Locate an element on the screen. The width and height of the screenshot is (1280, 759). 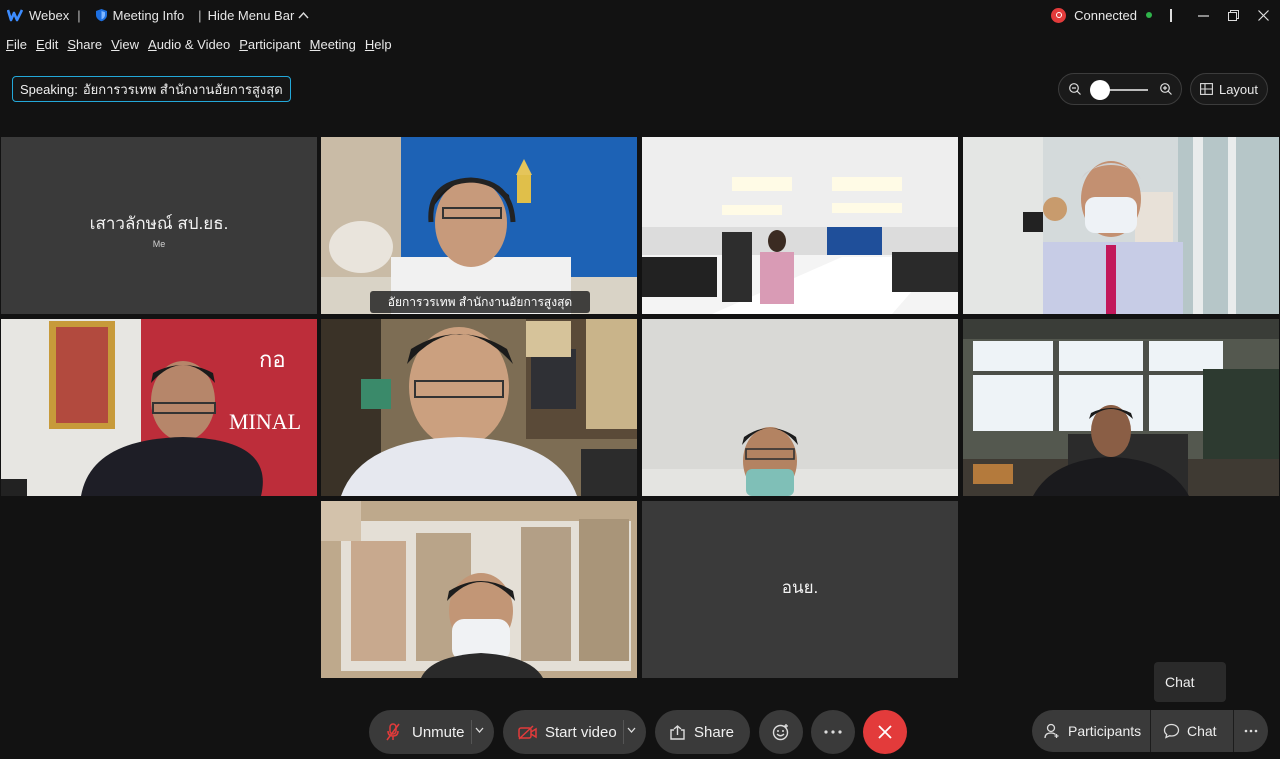
close-window-button is located at coordinates (1263, 15).